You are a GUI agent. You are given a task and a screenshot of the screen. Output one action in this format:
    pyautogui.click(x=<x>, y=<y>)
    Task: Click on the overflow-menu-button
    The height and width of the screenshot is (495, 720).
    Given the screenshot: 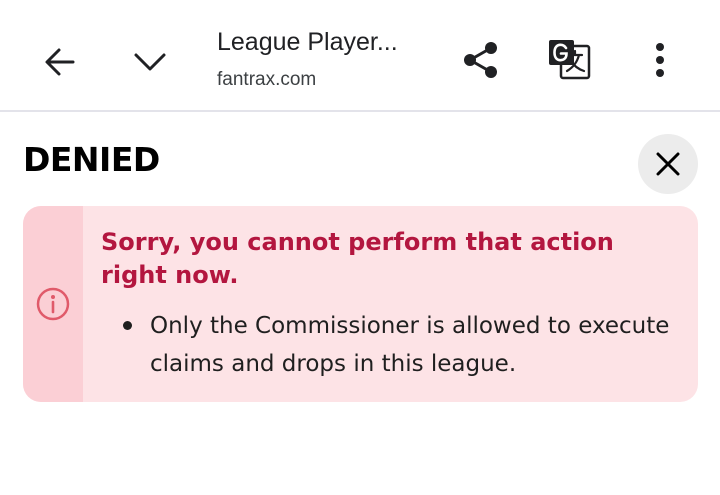 What is the action you would take?
    pyautogui.click(x=660, y=60)
    